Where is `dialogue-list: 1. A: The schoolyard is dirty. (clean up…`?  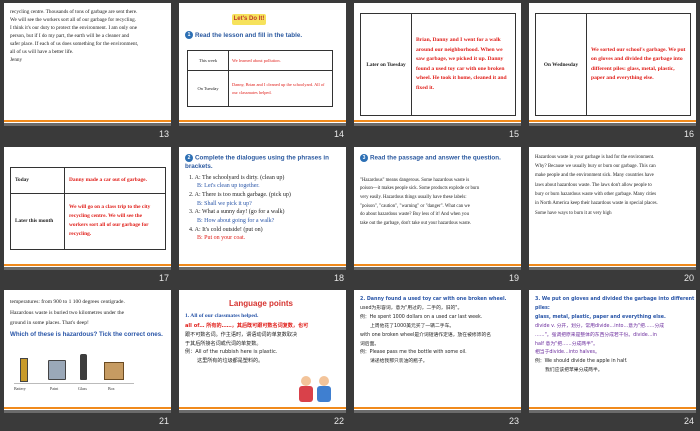 dialogue-list: 1. A: The schoolyard is dirty. (clean up… is located at coordinates (266, 209).